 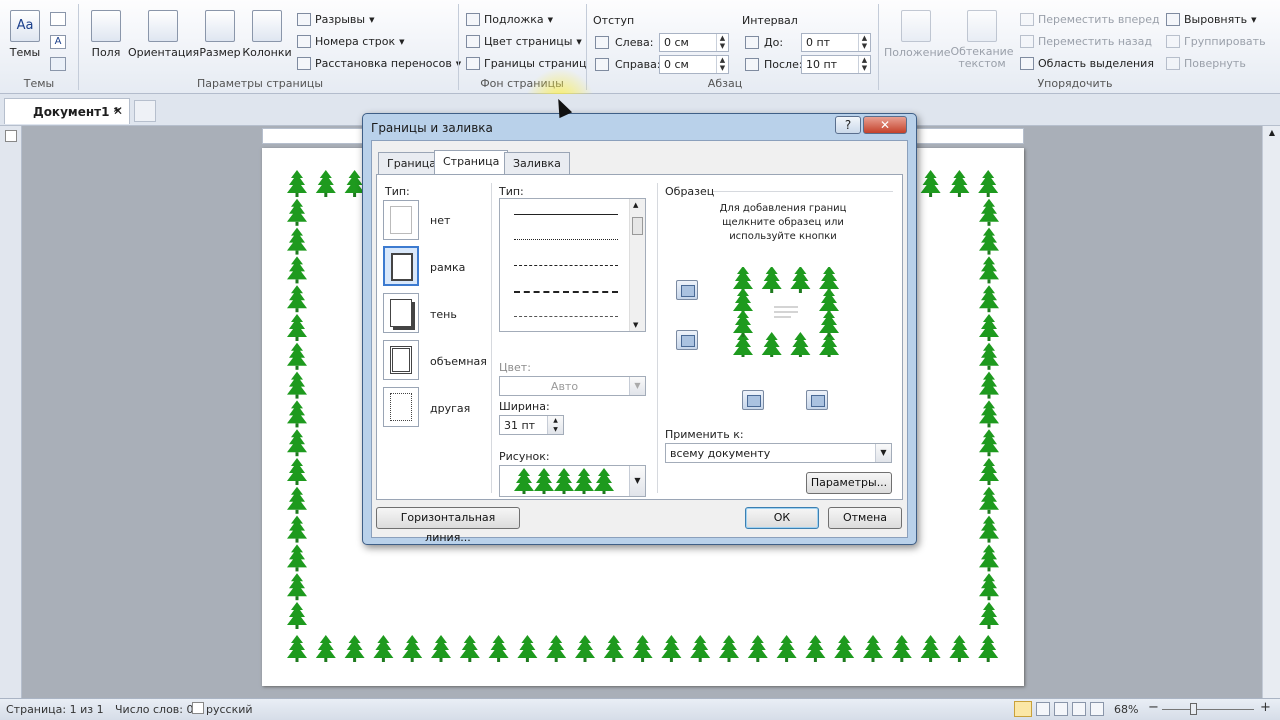 What do you see at coordinates (572, 386) in the screenshot?
I see `color-dropdown: Авто ▼` at bounding box center [572, 386].